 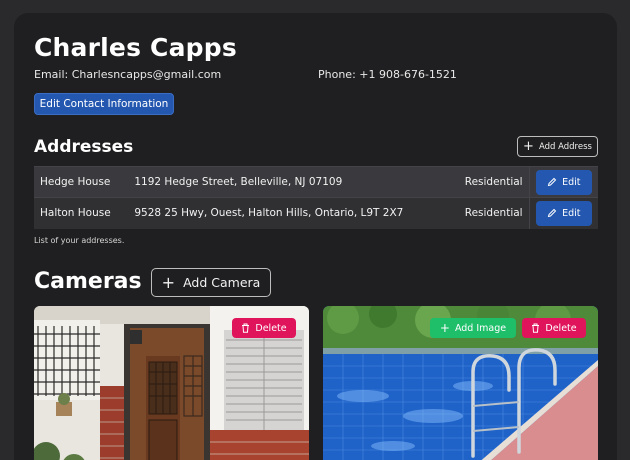 What do you see at coordinates (222, 282) in the screenshot?
I see `add-camera-label: Add Camera` at bounding box center [222, 282].